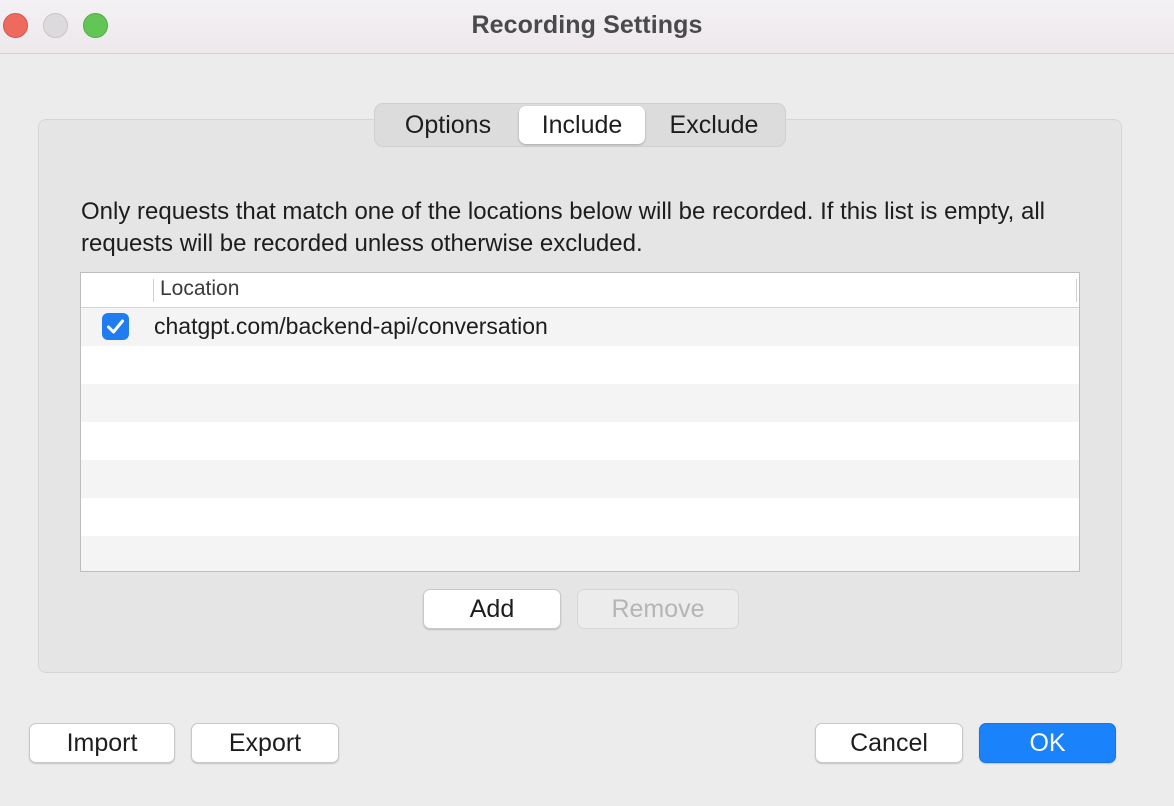 The height and width of the screenshot is (806, 1174). Describe the element at coordinates (1047, 743) in the screenshot. I see `ok-button: OK` at that location.